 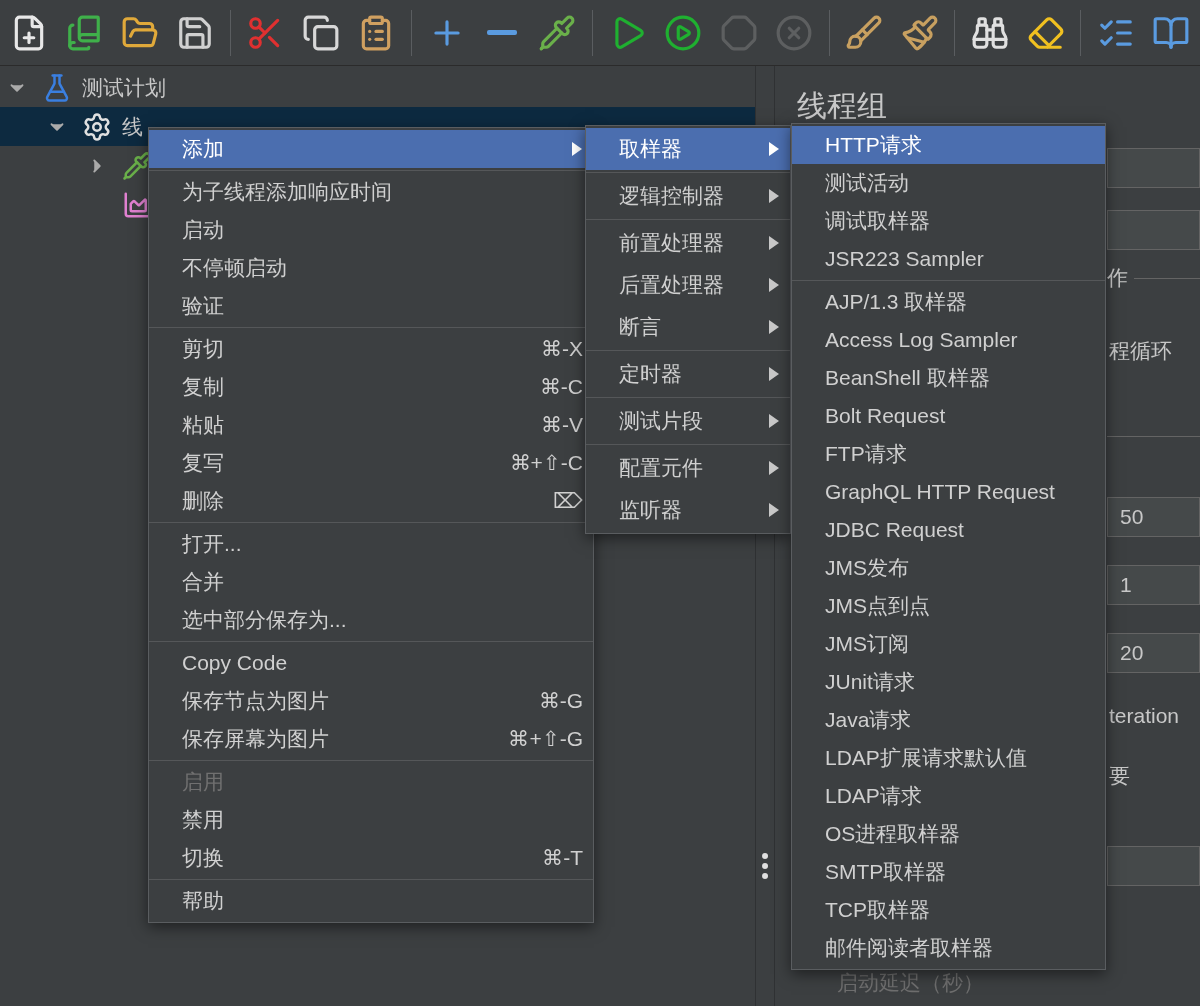 I want to click on option-label: 要, so click(x=1119, y=776).